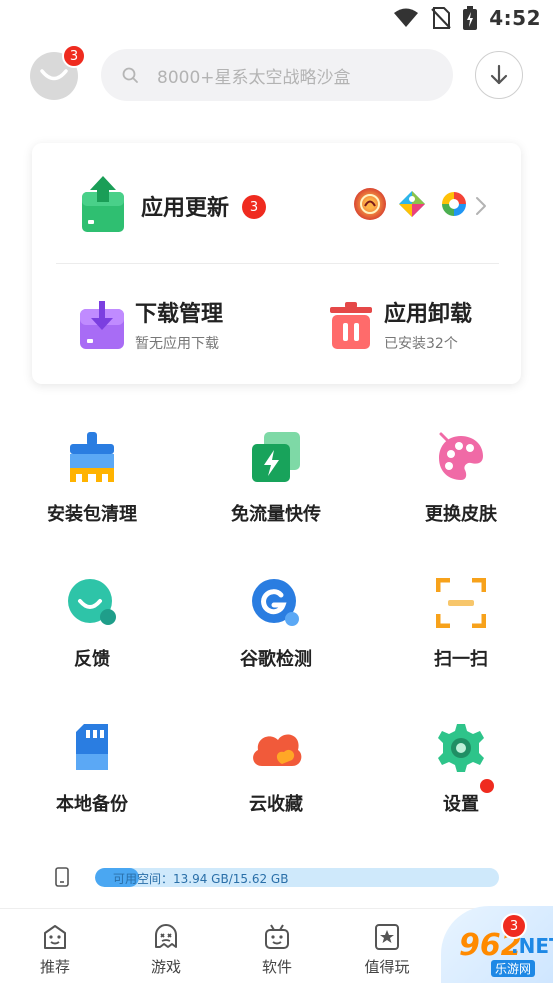  Describe the element at coordinates (276, 203) in the screenshot. I see `app-update-row: 应用更新 3` at that location.